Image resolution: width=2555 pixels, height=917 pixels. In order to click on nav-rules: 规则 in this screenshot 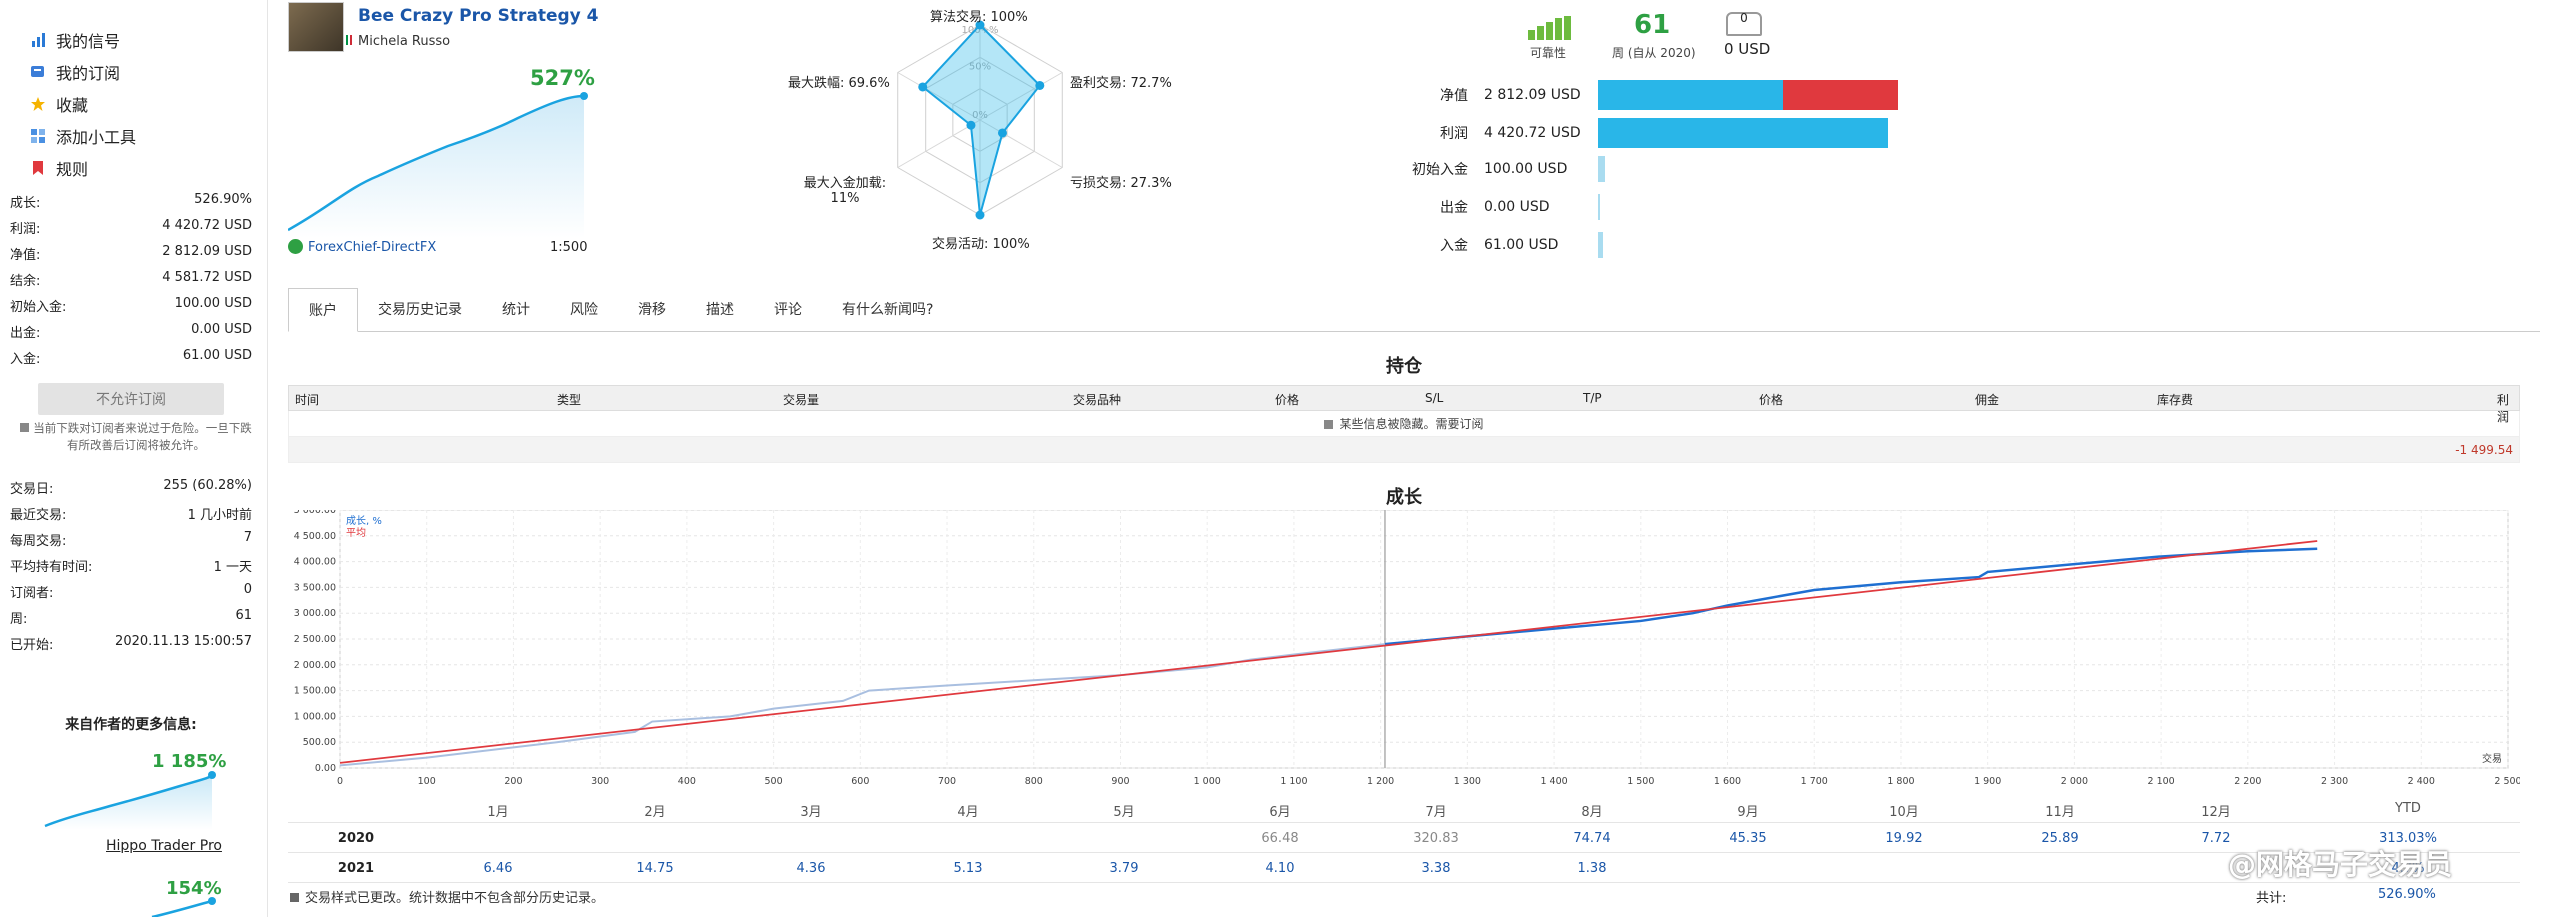, I will do `click(59, 168)`.